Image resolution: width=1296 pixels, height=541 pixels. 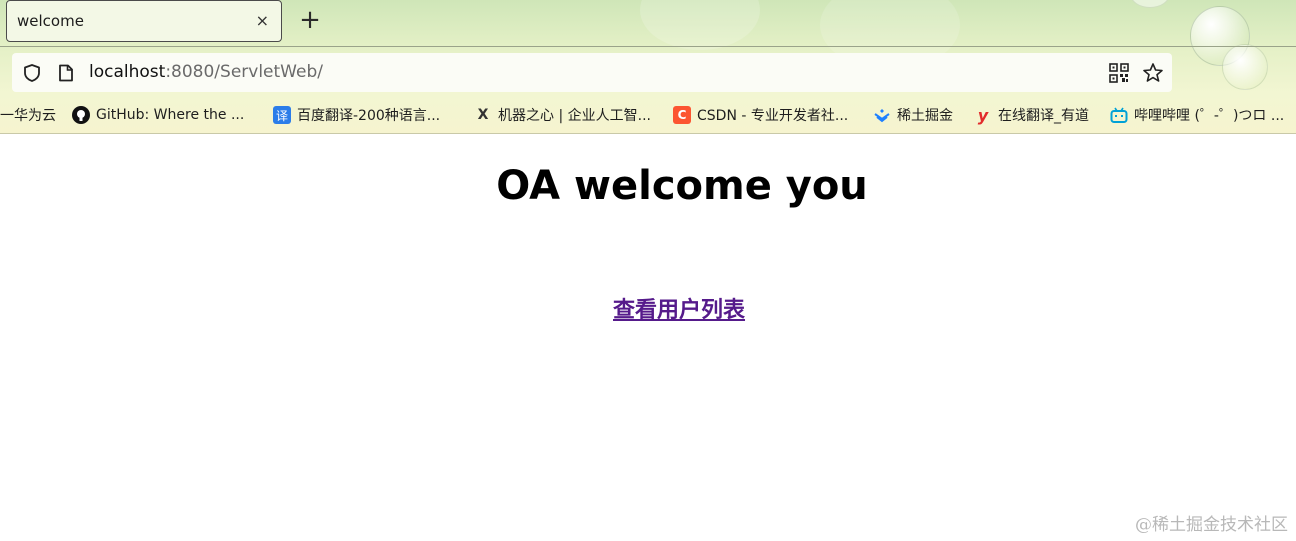 I want to click on address-bar: localhost:8080/ServletWeb/, so click(x=592, y=72).